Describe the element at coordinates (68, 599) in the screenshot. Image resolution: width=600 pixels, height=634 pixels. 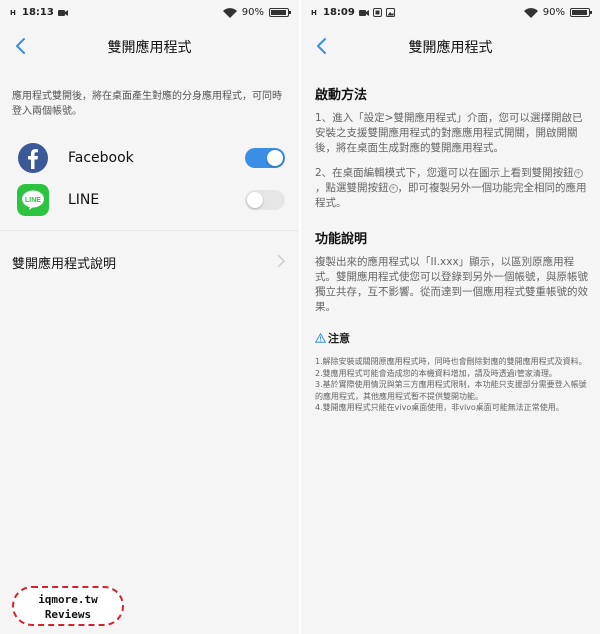
I see `watermark-line1: iqmore.tw` at that location.